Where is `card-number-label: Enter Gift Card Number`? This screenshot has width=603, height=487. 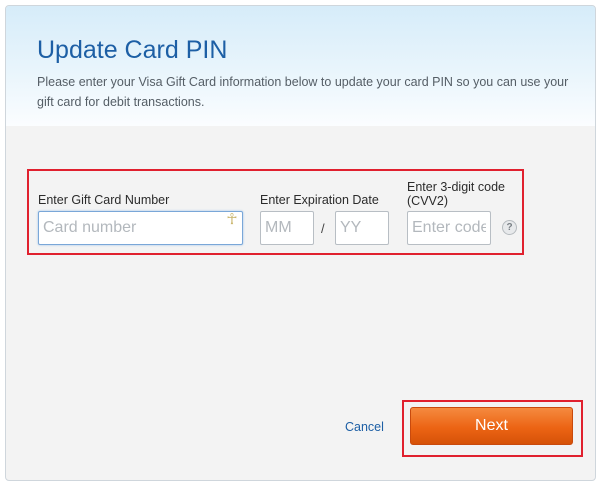 card-number-label: Enter Gift Card Number is located at coordinates (104, 200).